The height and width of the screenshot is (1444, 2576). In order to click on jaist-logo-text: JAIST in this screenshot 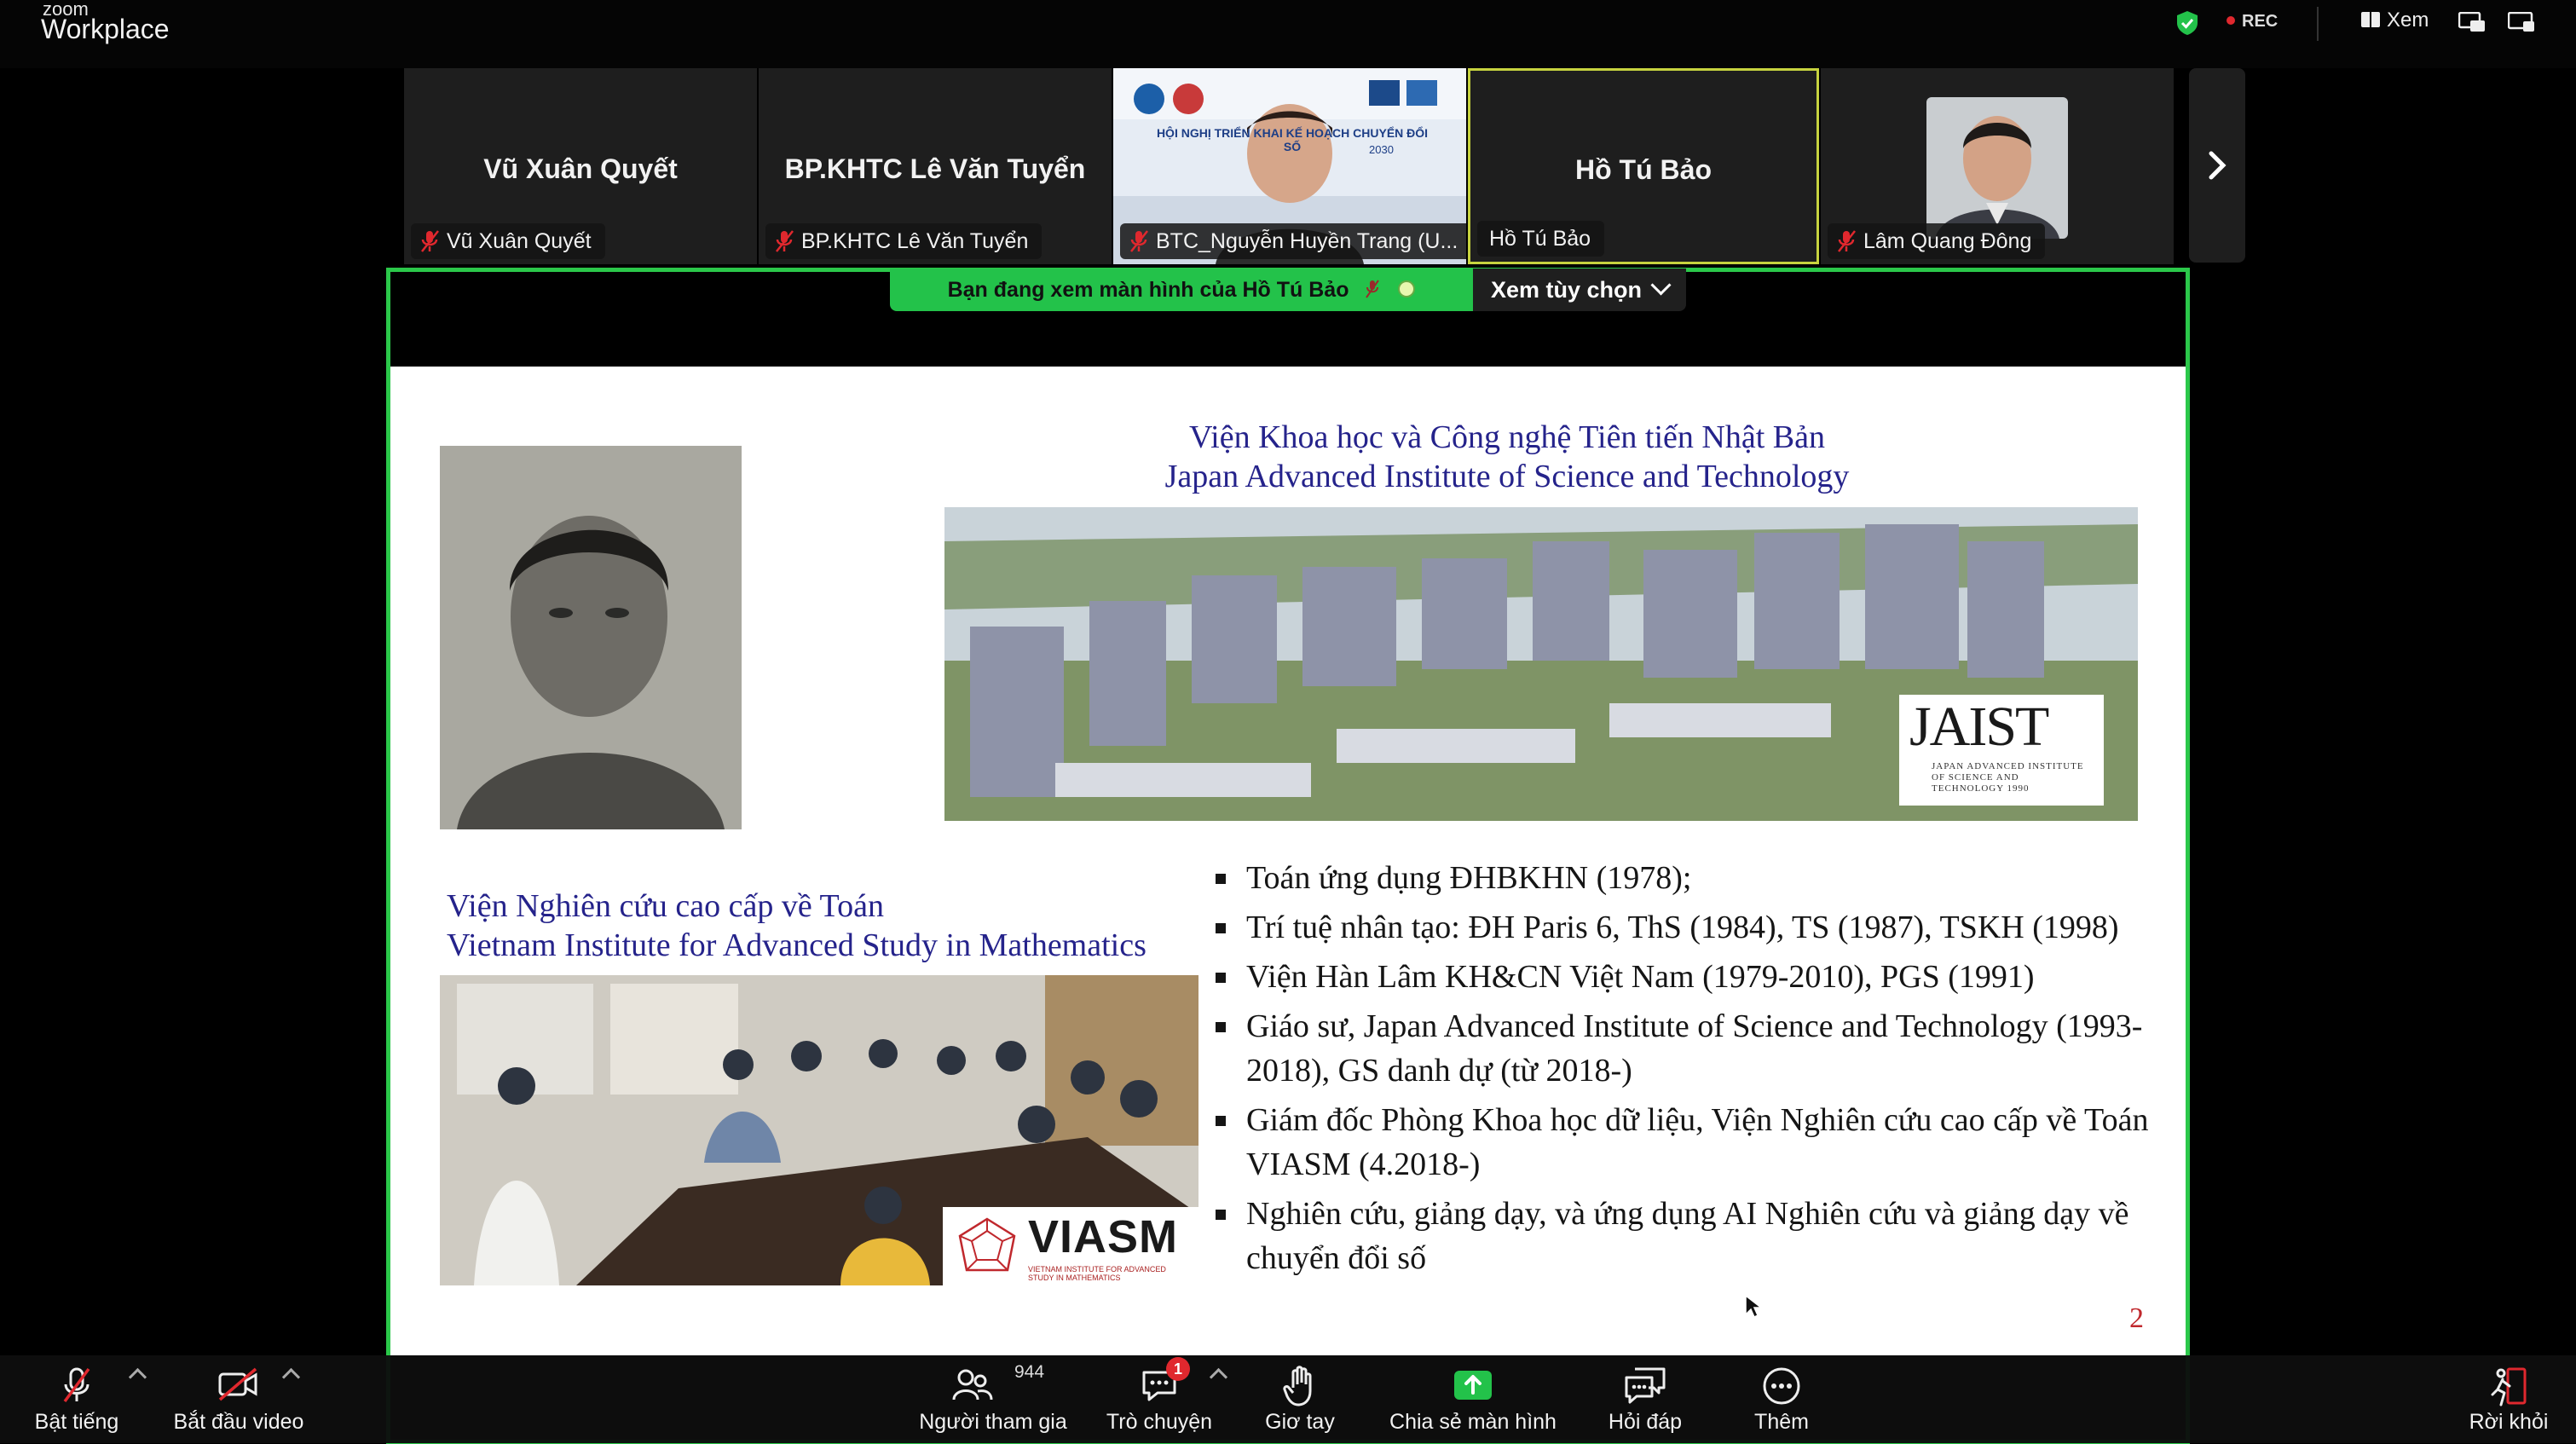, I will do `click(1979, 727)`.